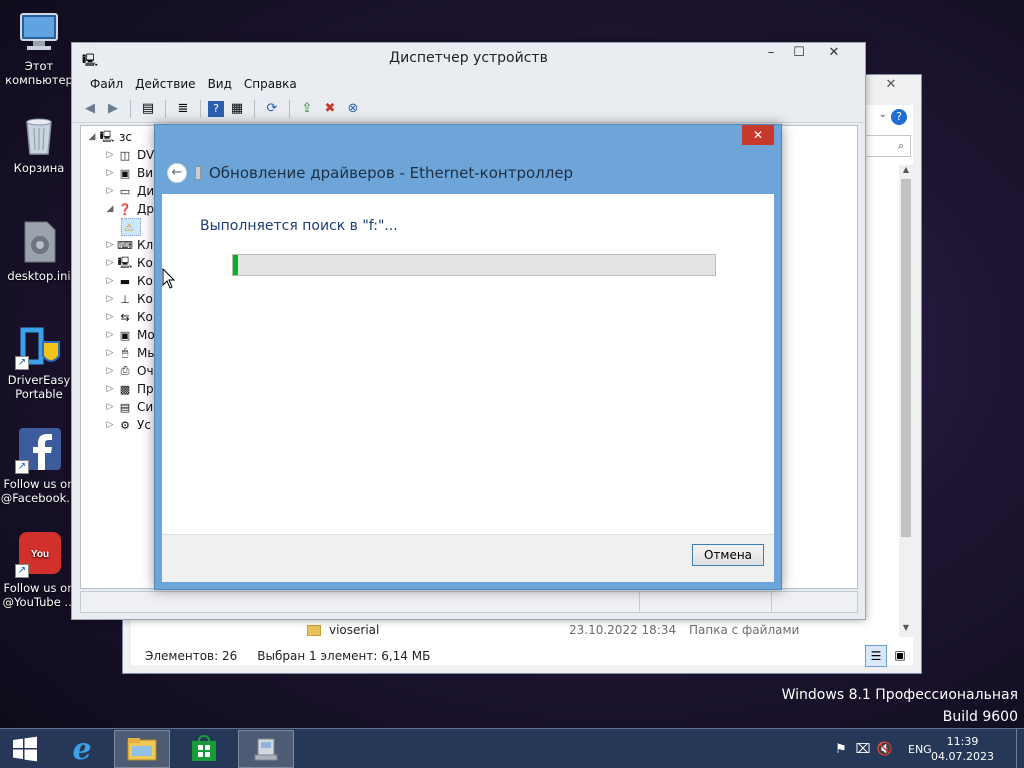 The image size is (1024, 768). I want to click on status-item-count: Элементов: 26, so click(191, 656).